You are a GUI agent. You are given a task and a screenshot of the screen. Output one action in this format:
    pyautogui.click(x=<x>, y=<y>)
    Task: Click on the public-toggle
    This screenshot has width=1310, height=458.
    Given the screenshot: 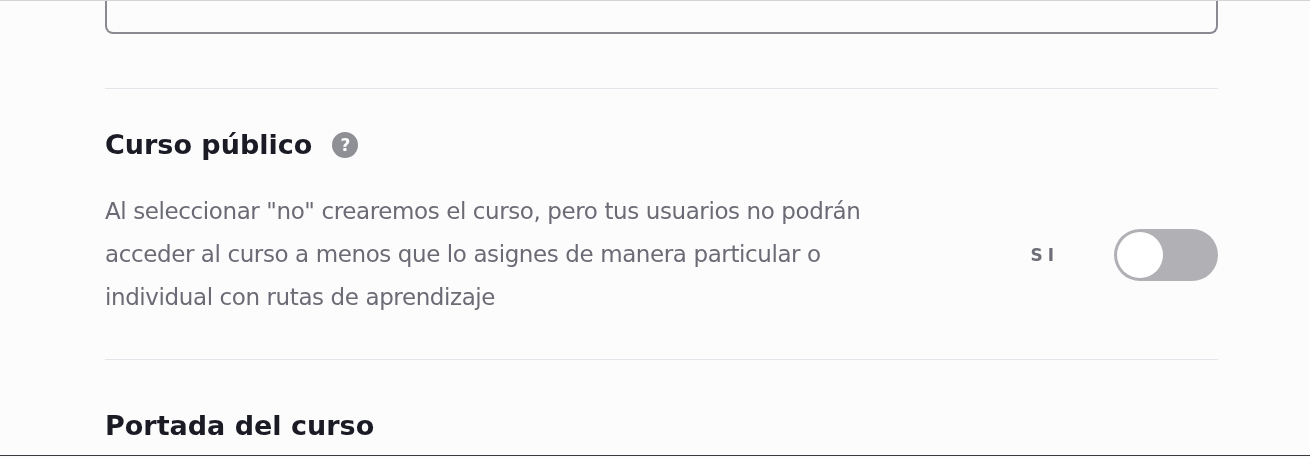 What is the action you would take?
    pyautogui.click(x=1166, y=254)
    